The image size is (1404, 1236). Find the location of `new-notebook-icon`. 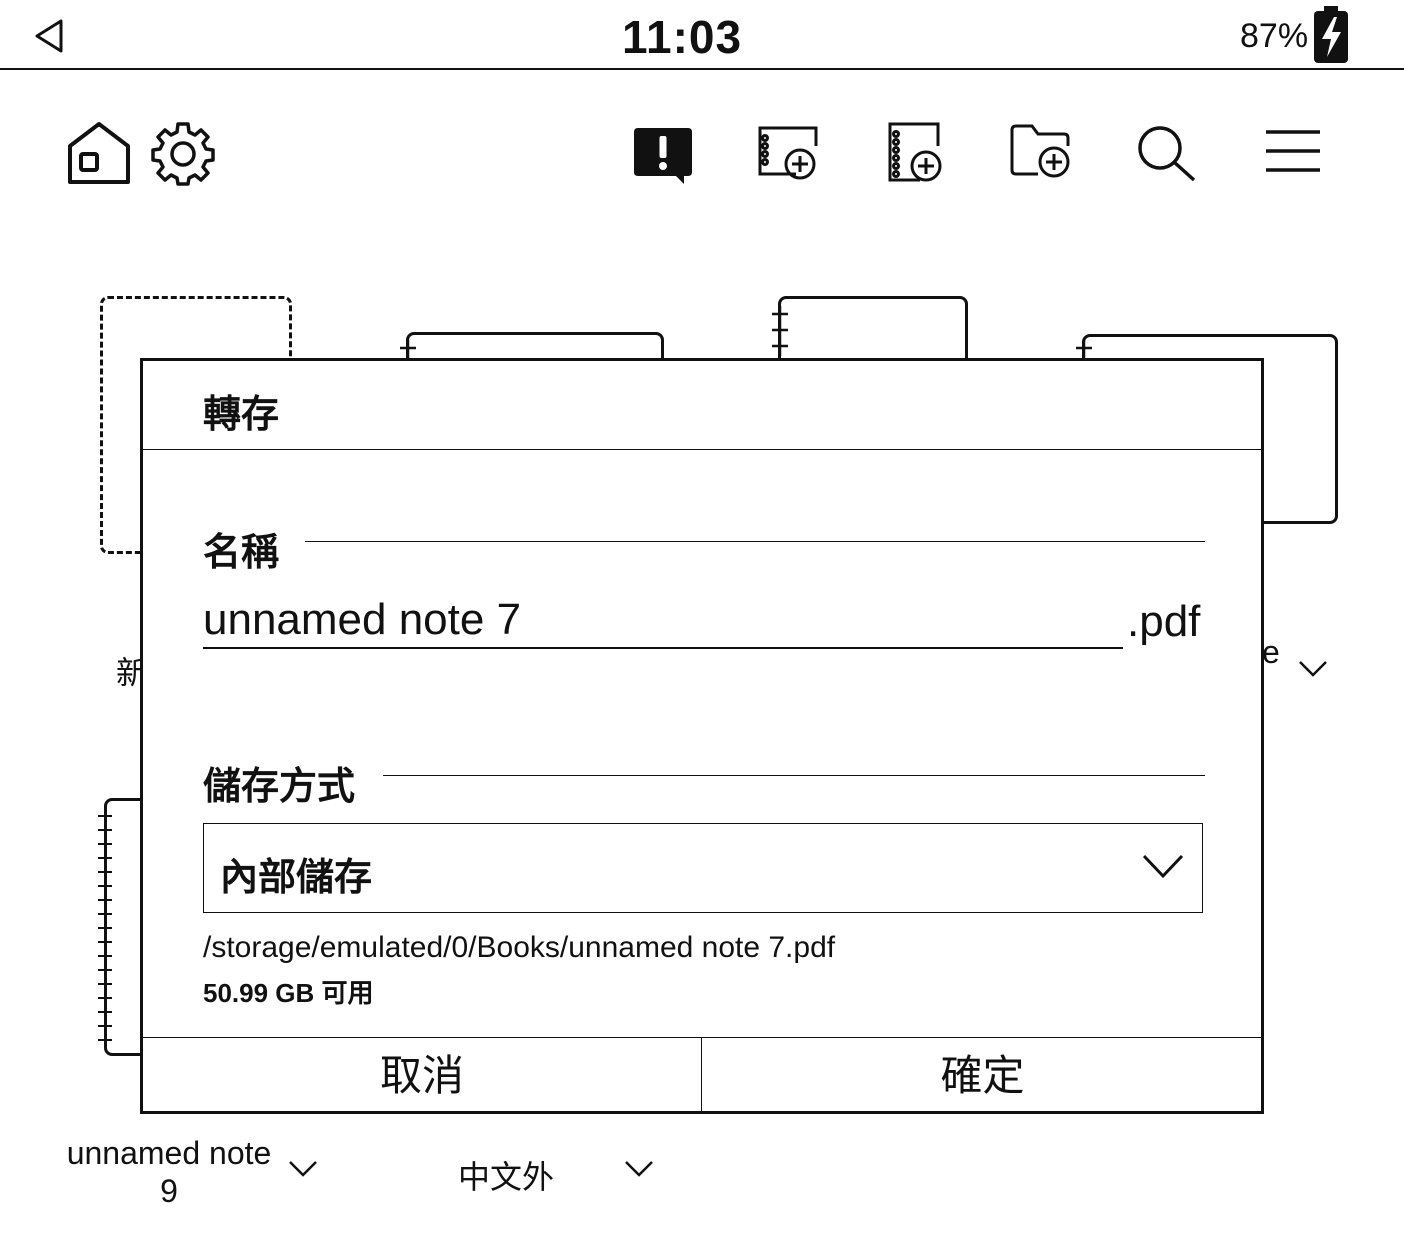

new-notebook-icon is located at coordinates (789, 154).